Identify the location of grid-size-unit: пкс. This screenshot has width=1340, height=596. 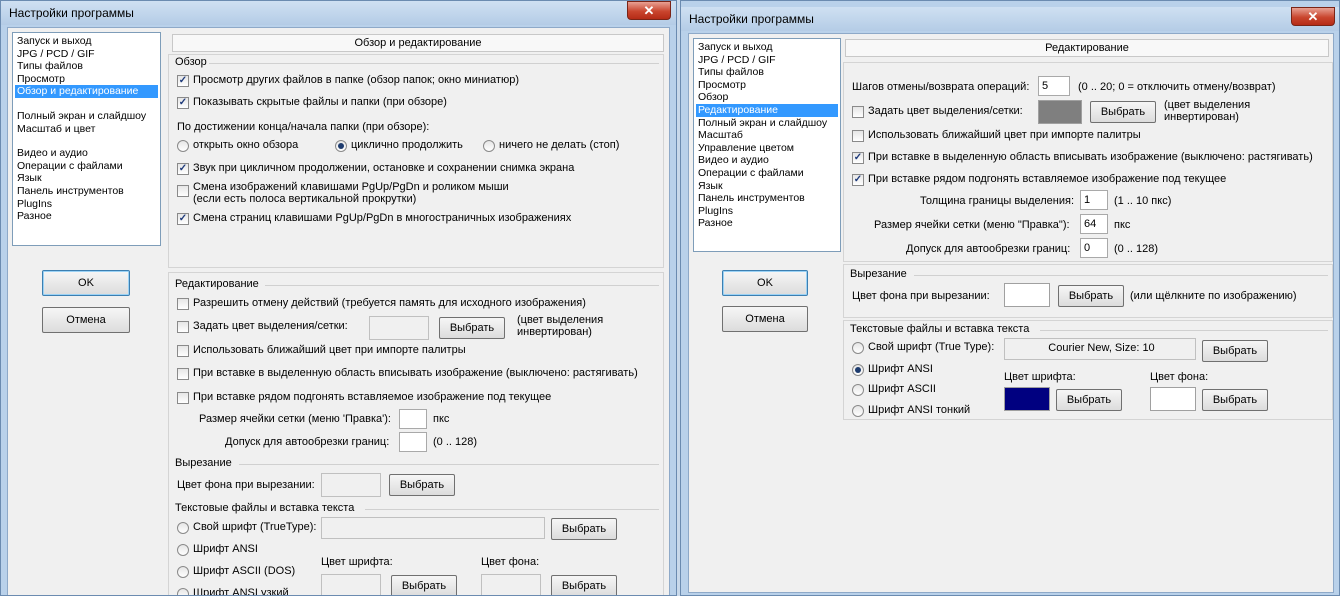
(1122, 225).